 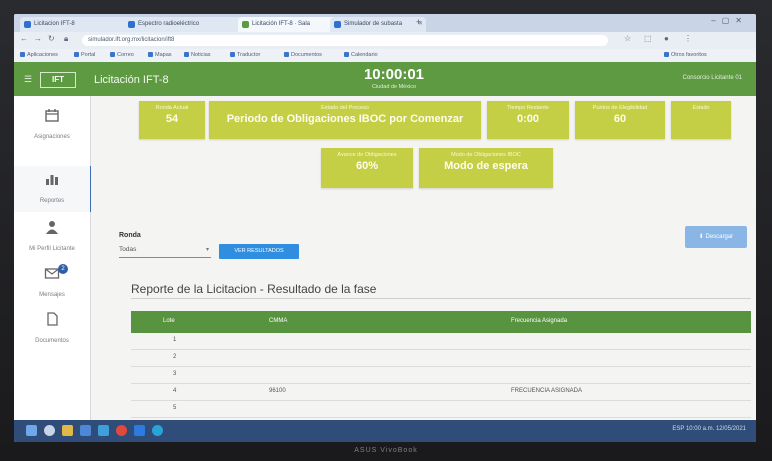 I want to click on bar-chart-icon, so click(x=52, y=180).